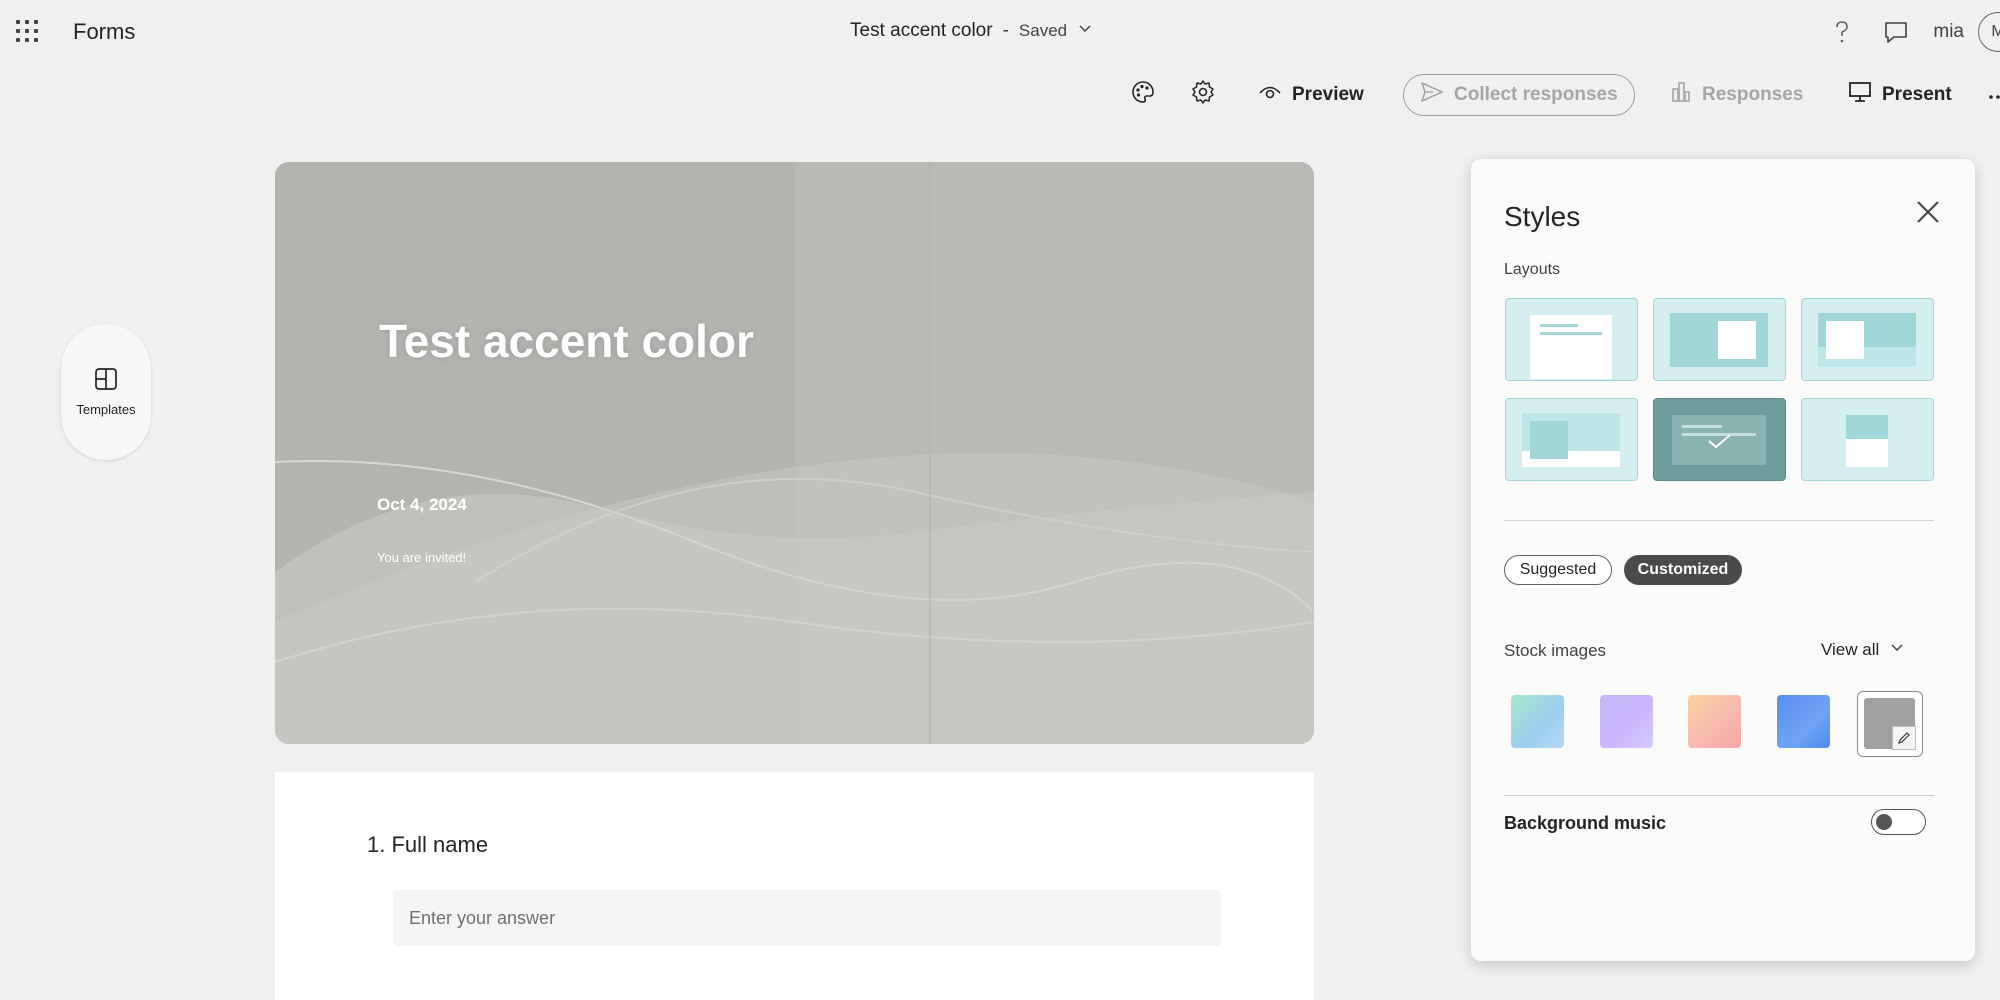 The image size is (2000, 1000). Describe the element at coordinates (1537, 721) in the screenshot. I see `stock-image-teal` at that location.